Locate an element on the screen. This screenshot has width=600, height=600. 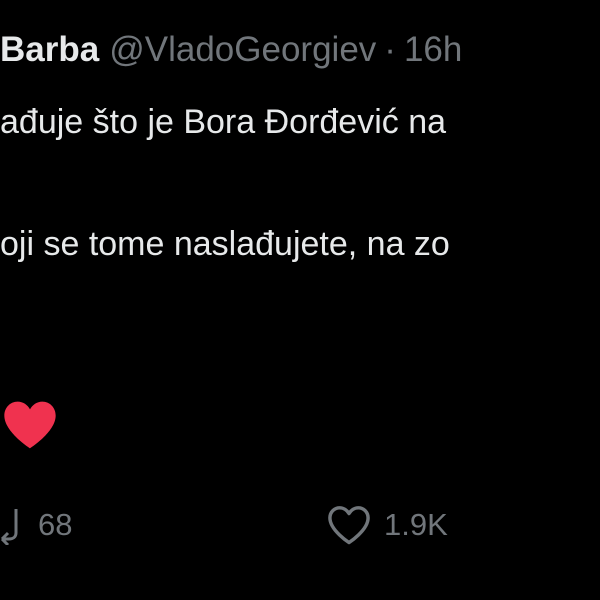
timestamp: 16h is located at coordinates (433, 49).